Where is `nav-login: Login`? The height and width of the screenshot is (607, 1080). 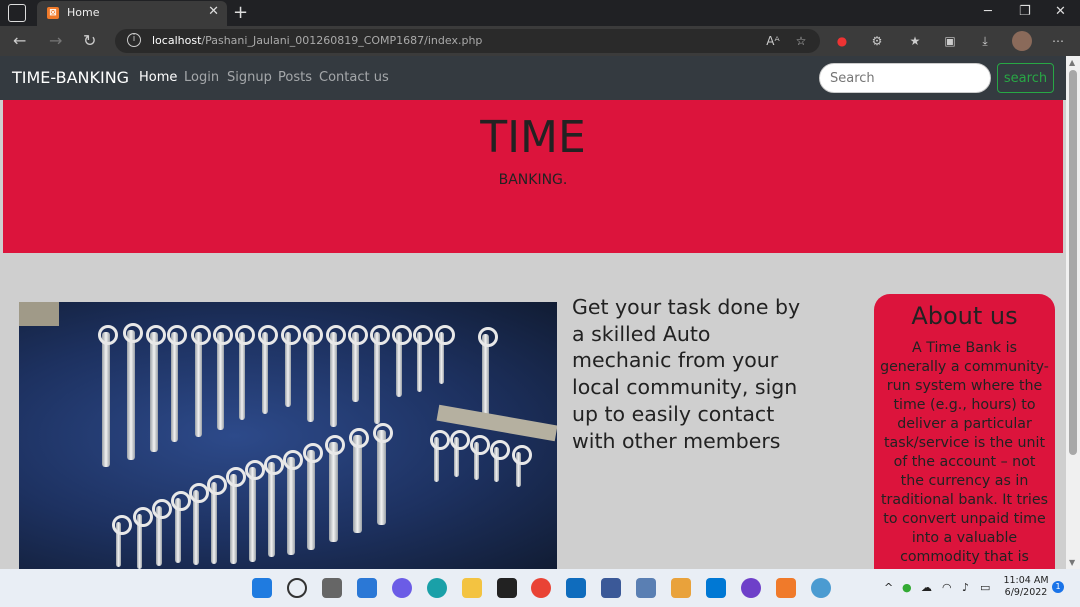
nav-login: Login is located at coordinates (201, 77).